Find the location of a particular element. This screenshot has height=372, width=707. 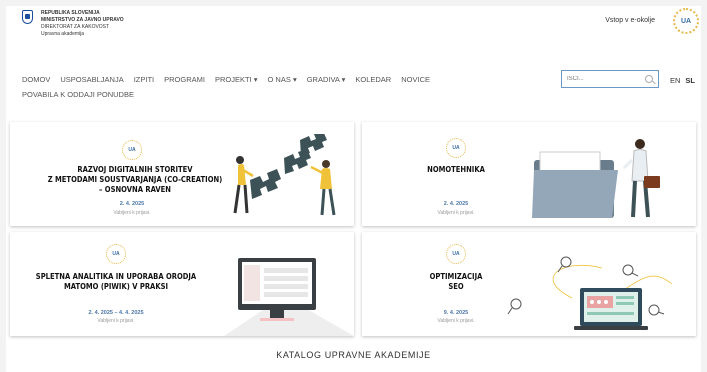

search-icon is located at coordinates (649, 79).